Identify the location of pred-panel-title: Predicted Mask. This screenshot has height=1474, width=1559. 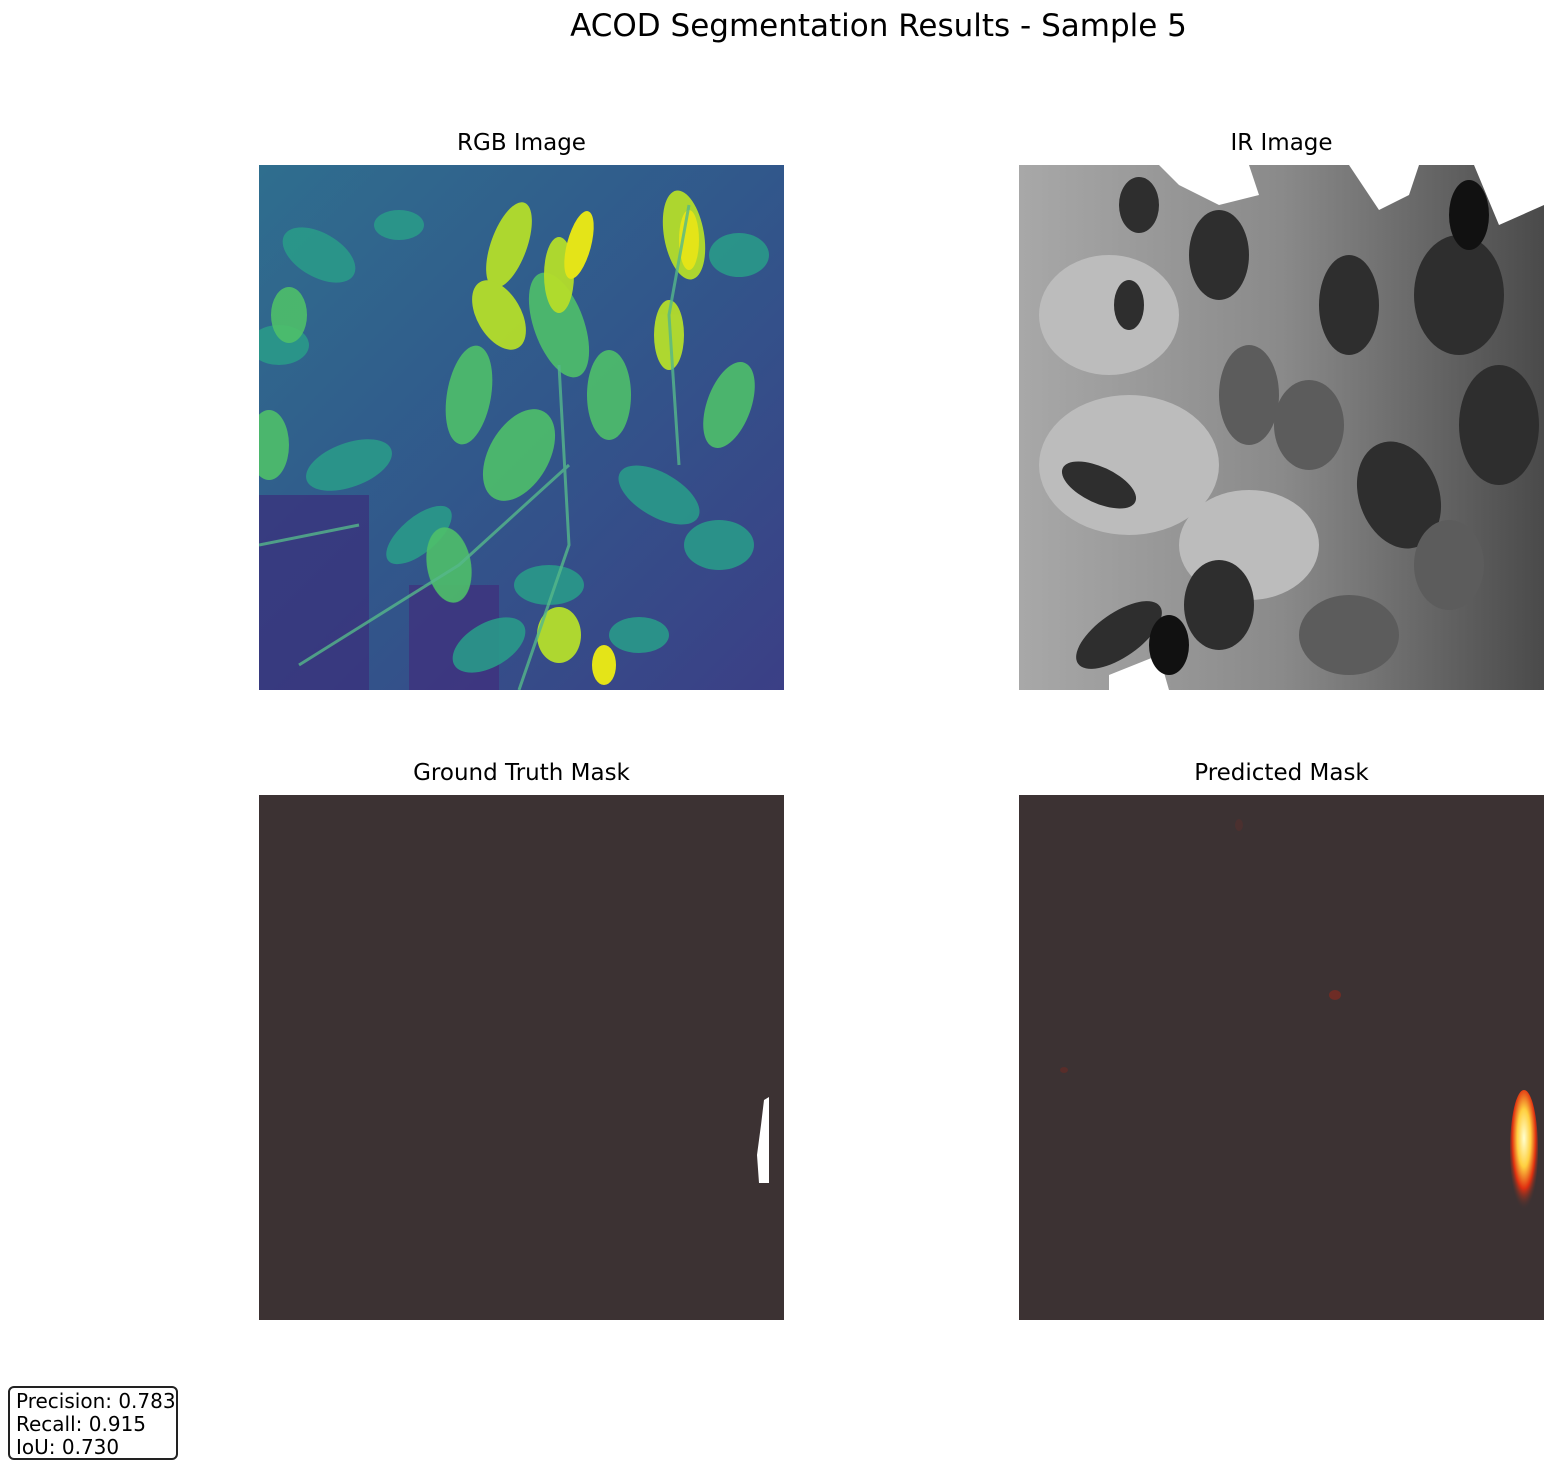
(1281, 773).